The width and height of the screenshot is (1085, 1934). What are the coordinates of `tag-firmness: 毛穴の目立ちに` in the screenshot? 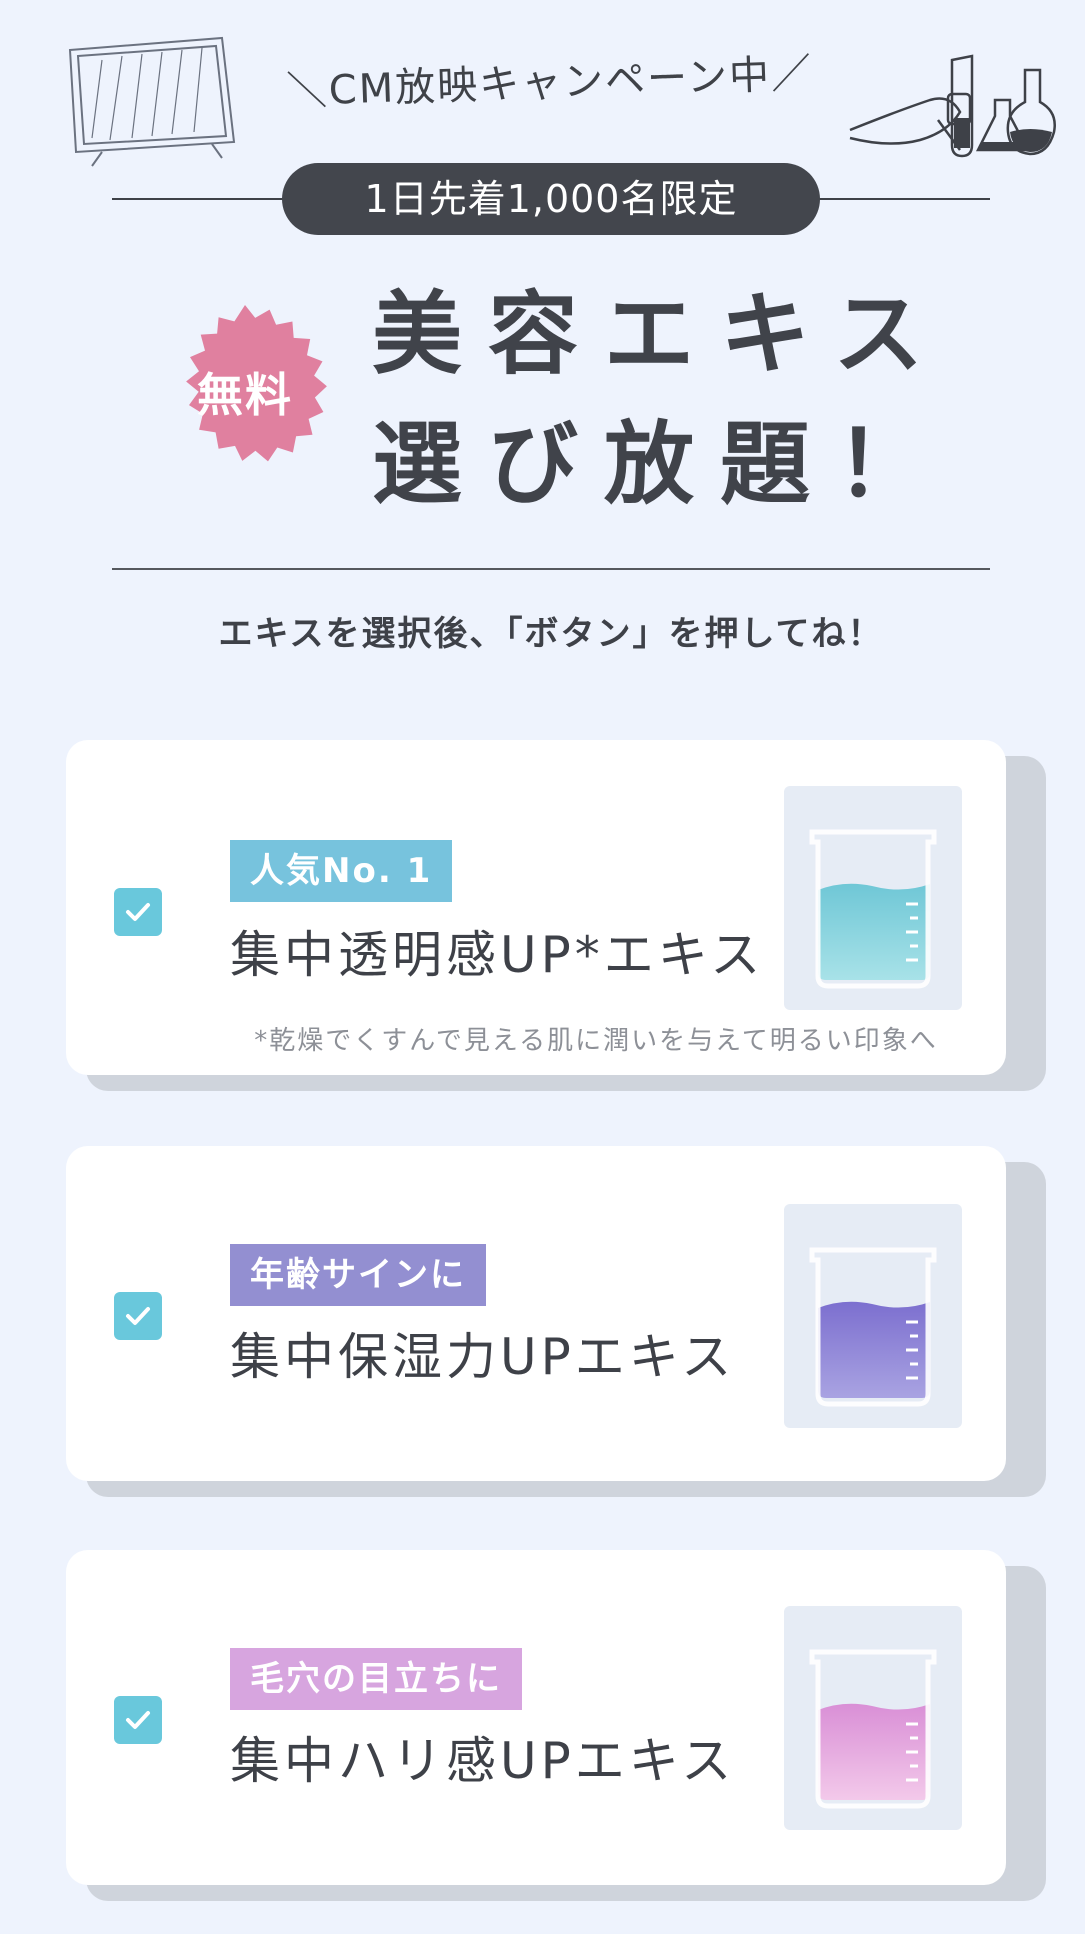 It's located at (376, 1679).